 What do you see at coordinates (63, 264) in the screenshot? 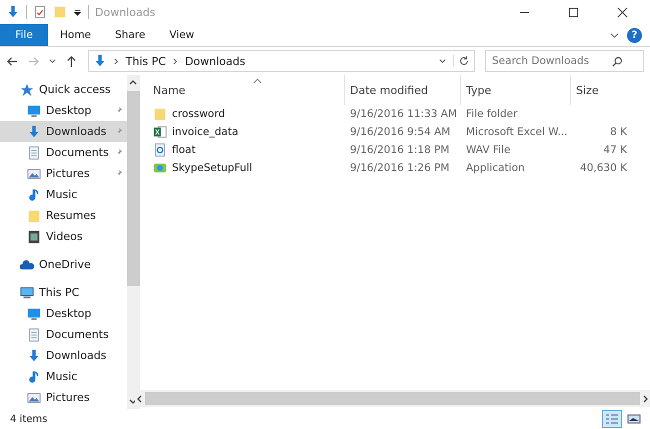
I see `sidebar-item: OneDrive` at bounding box center [63, 264].